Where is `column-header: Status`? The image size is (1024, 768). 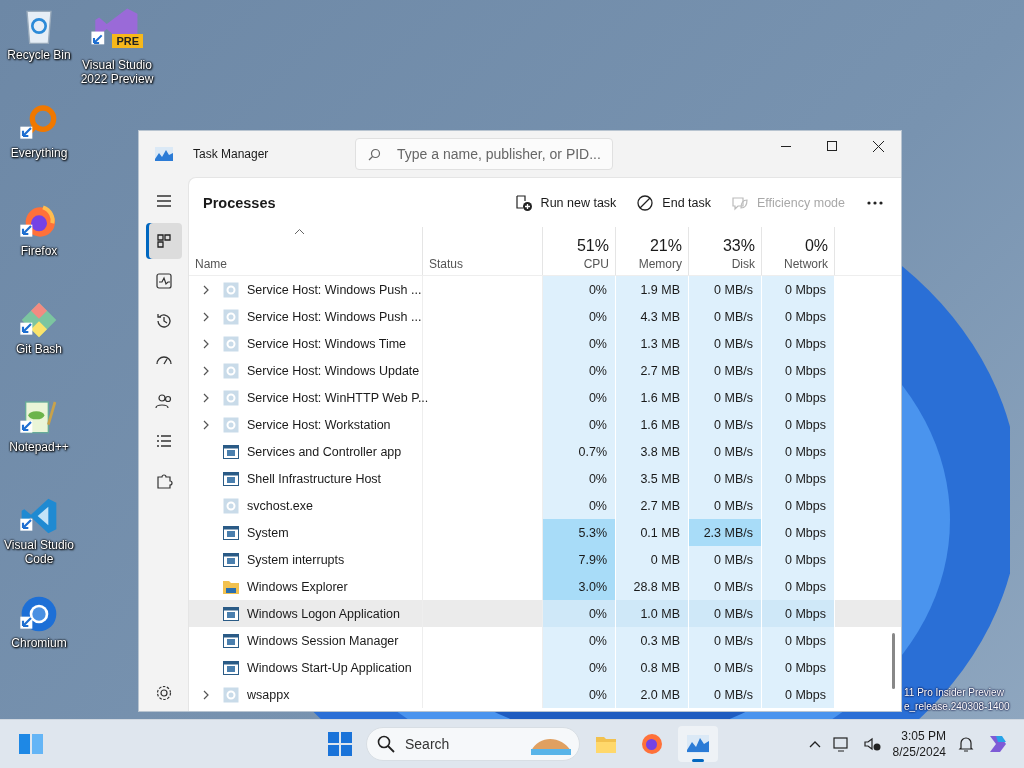 column-header: Status is located at coordinates (483, 251).